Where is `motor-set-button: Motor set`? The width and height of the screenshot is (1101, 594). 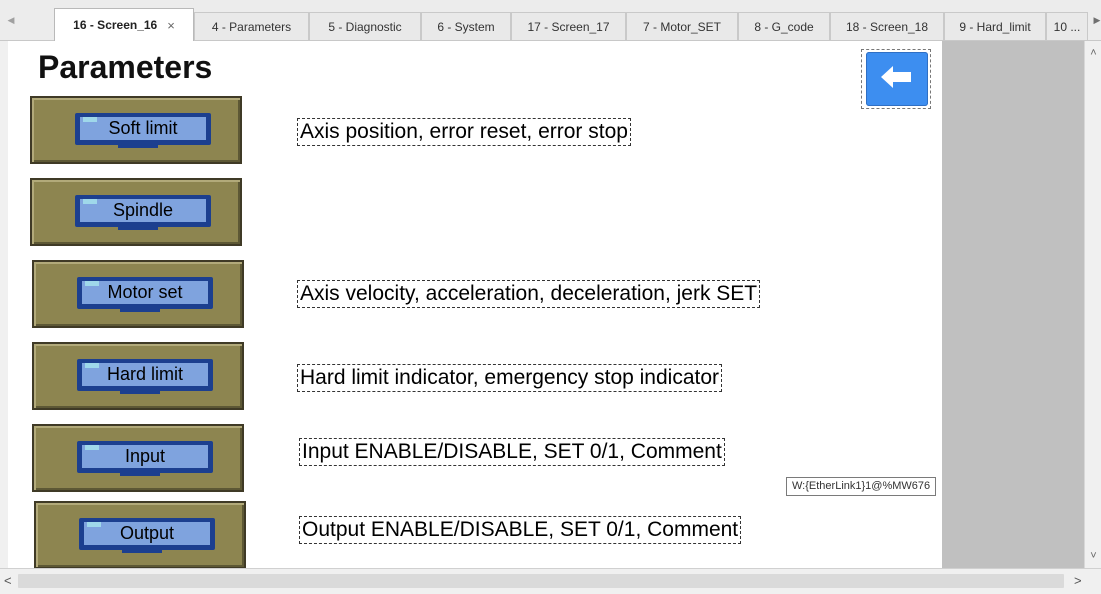
motor-set-button: Motor set is located at coordinates (138, 294).